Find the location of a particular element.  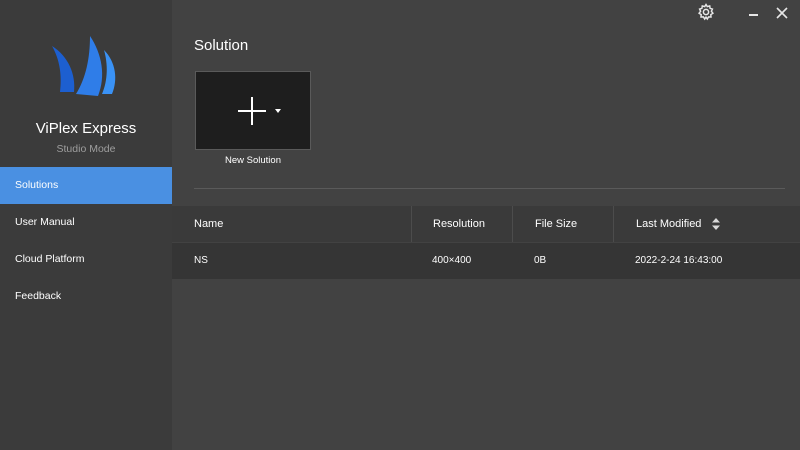

gear-icon is located at coordinates (706, 12).